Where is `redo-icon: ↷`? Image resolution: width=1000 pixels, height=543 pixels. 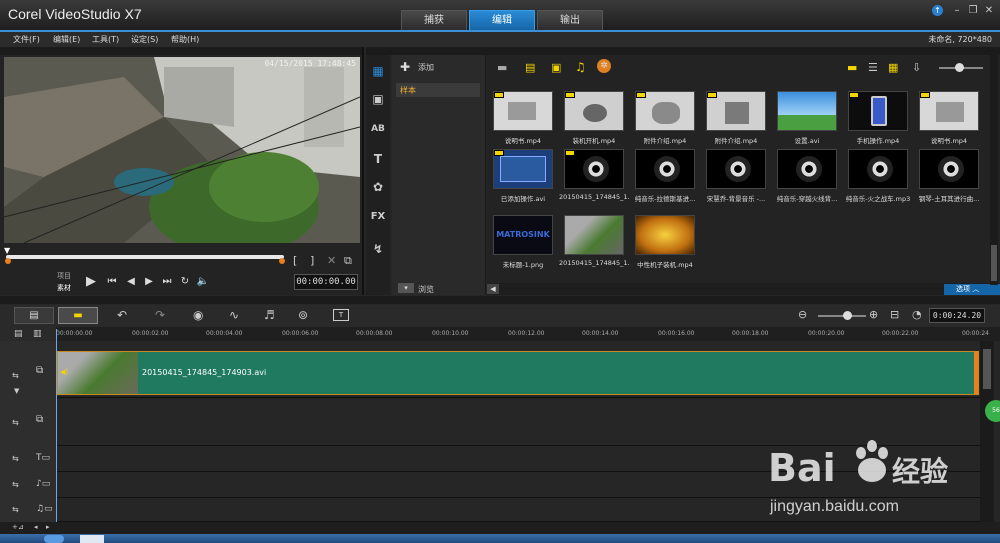 redo-icon: ↷ is located at coordinates (160, 315).